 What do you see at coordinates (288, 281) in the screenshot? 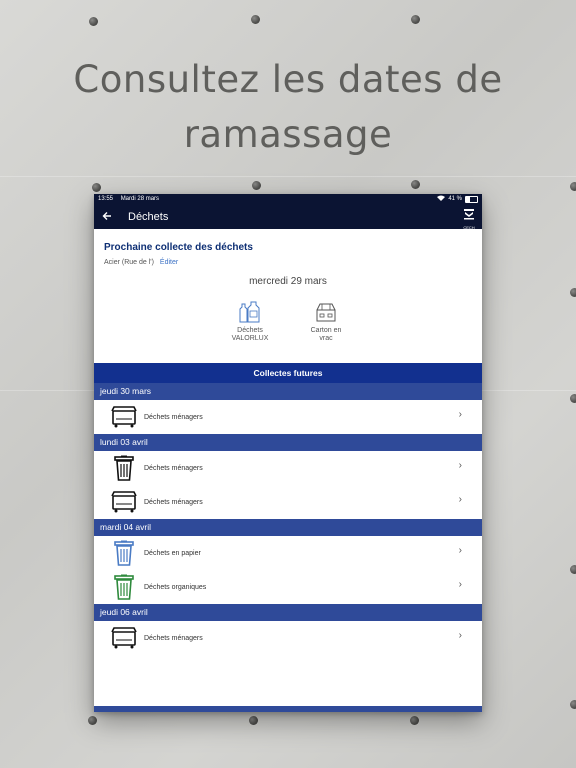
I see `next-collection-date: mercredi 29 mars` at bounding box center [288, 281].